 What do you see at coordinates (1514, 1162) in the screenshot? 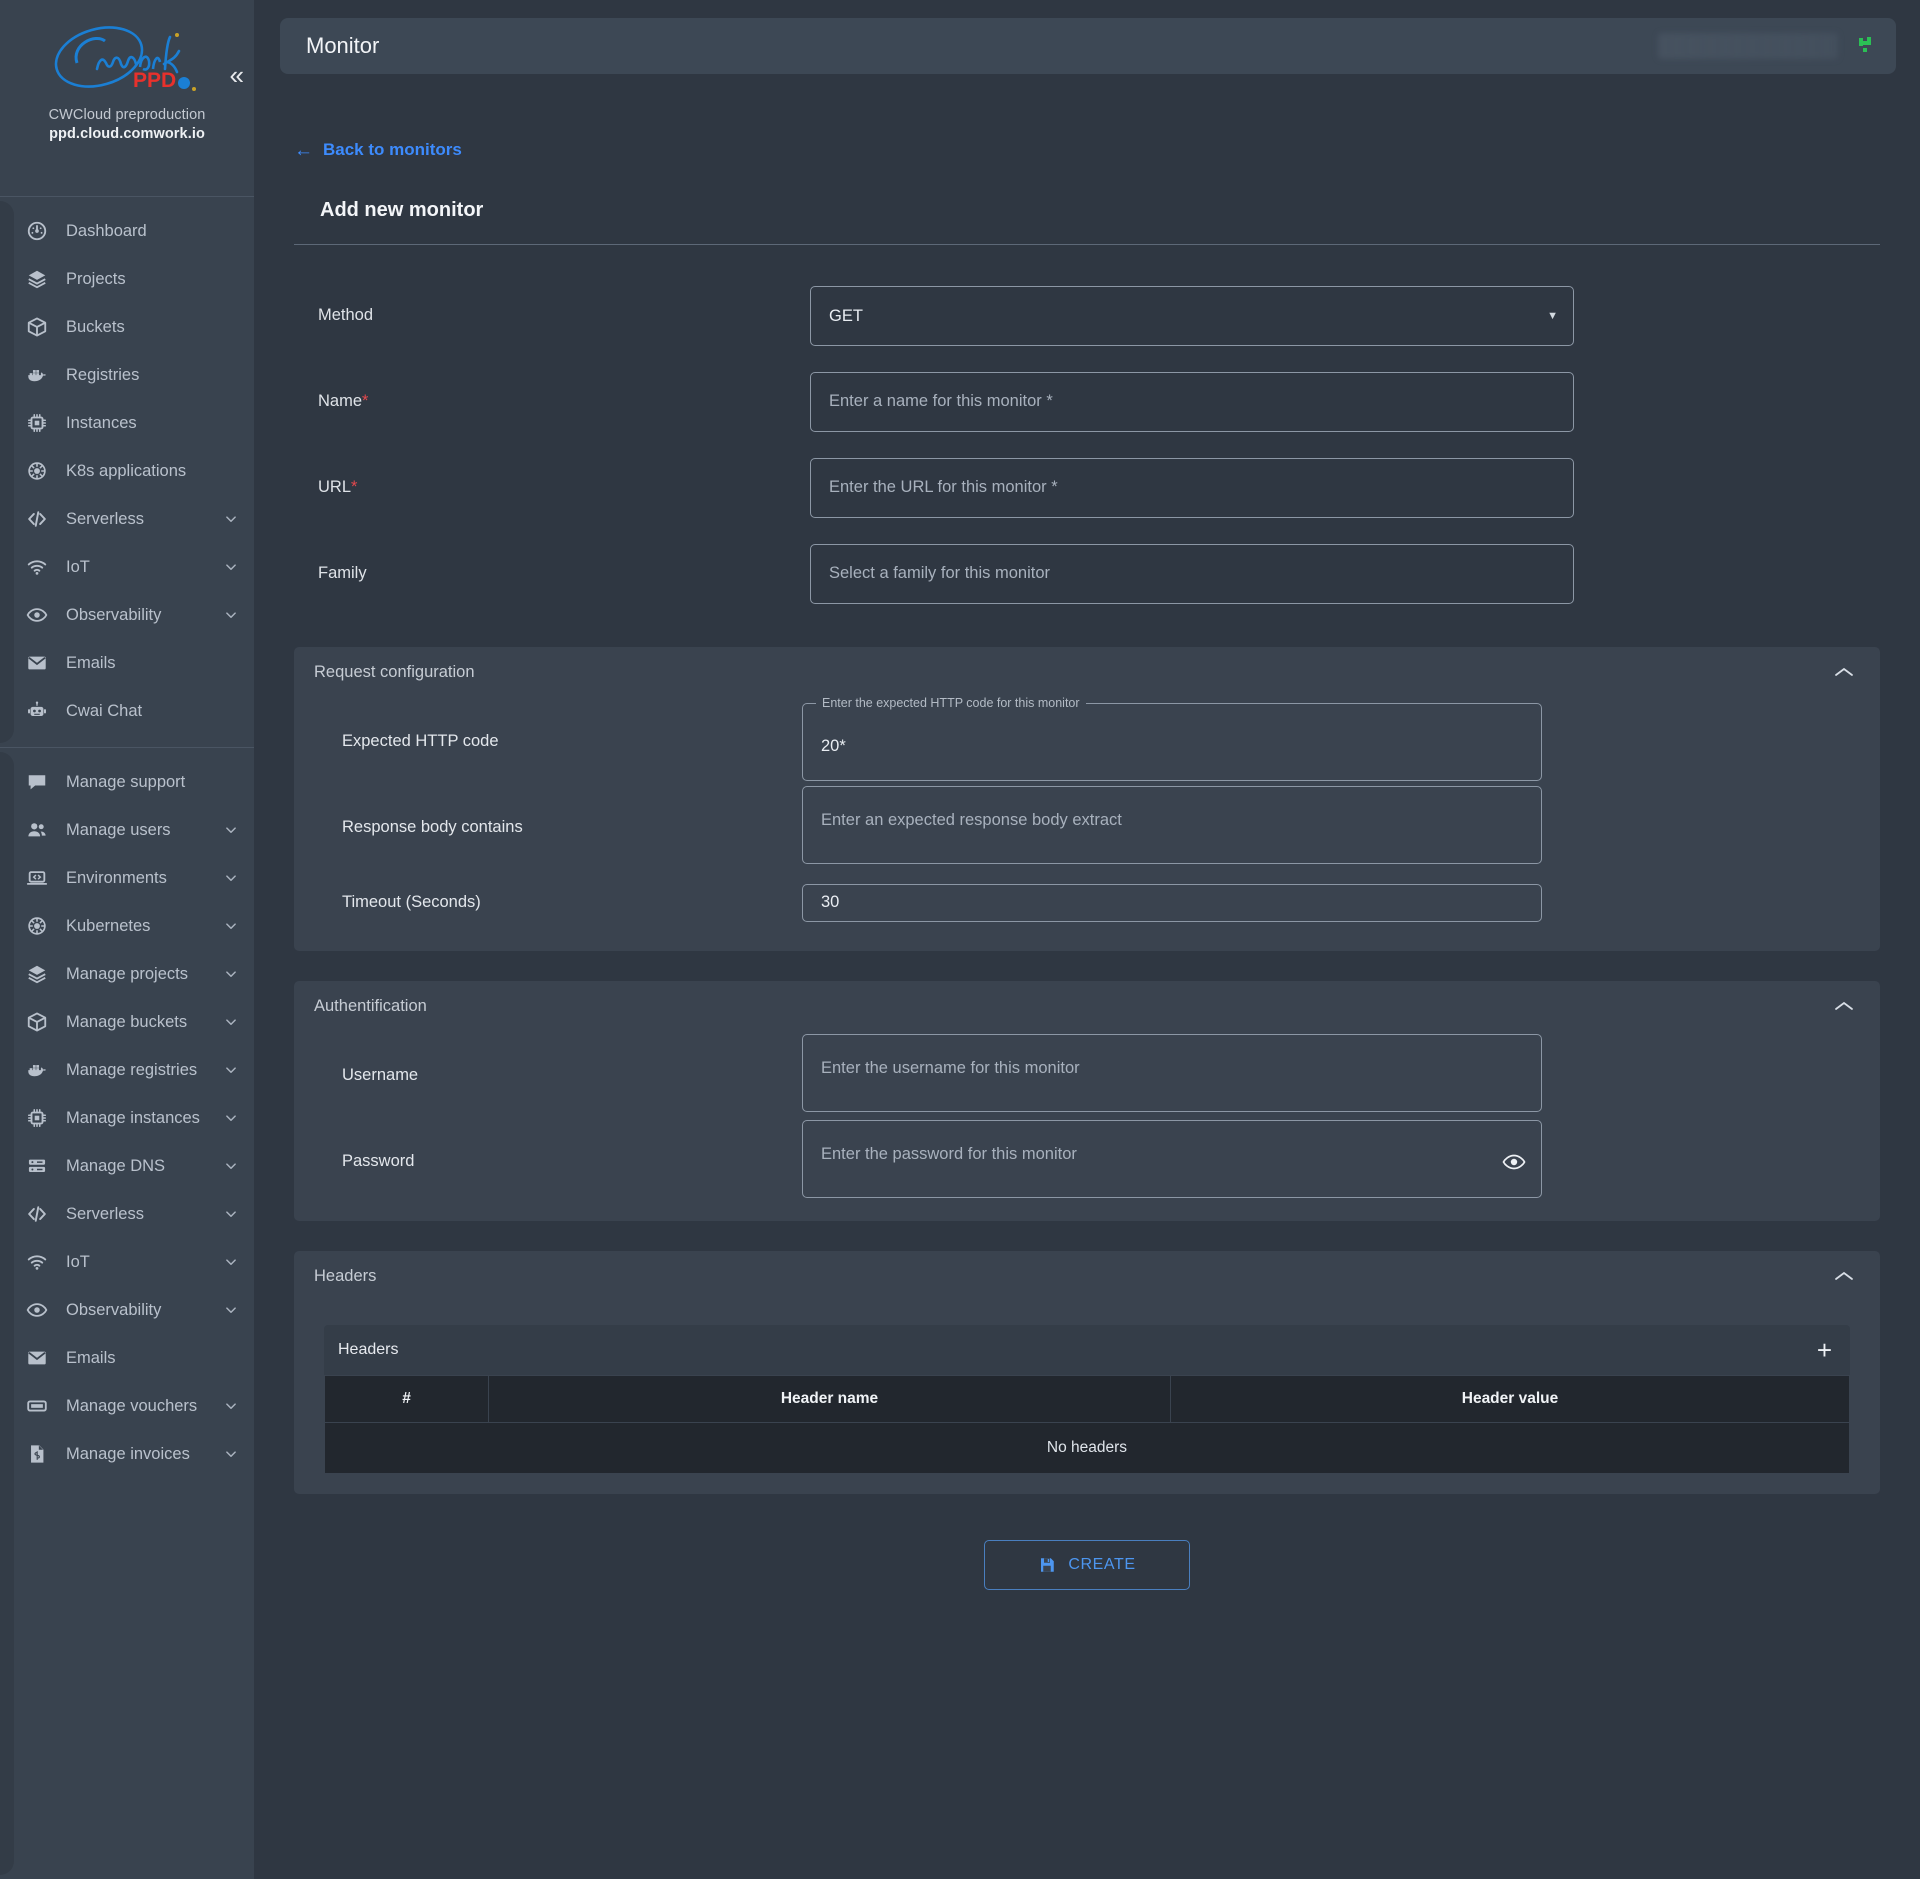
I see `eye-icon` at bounding box center [1514, 1162].